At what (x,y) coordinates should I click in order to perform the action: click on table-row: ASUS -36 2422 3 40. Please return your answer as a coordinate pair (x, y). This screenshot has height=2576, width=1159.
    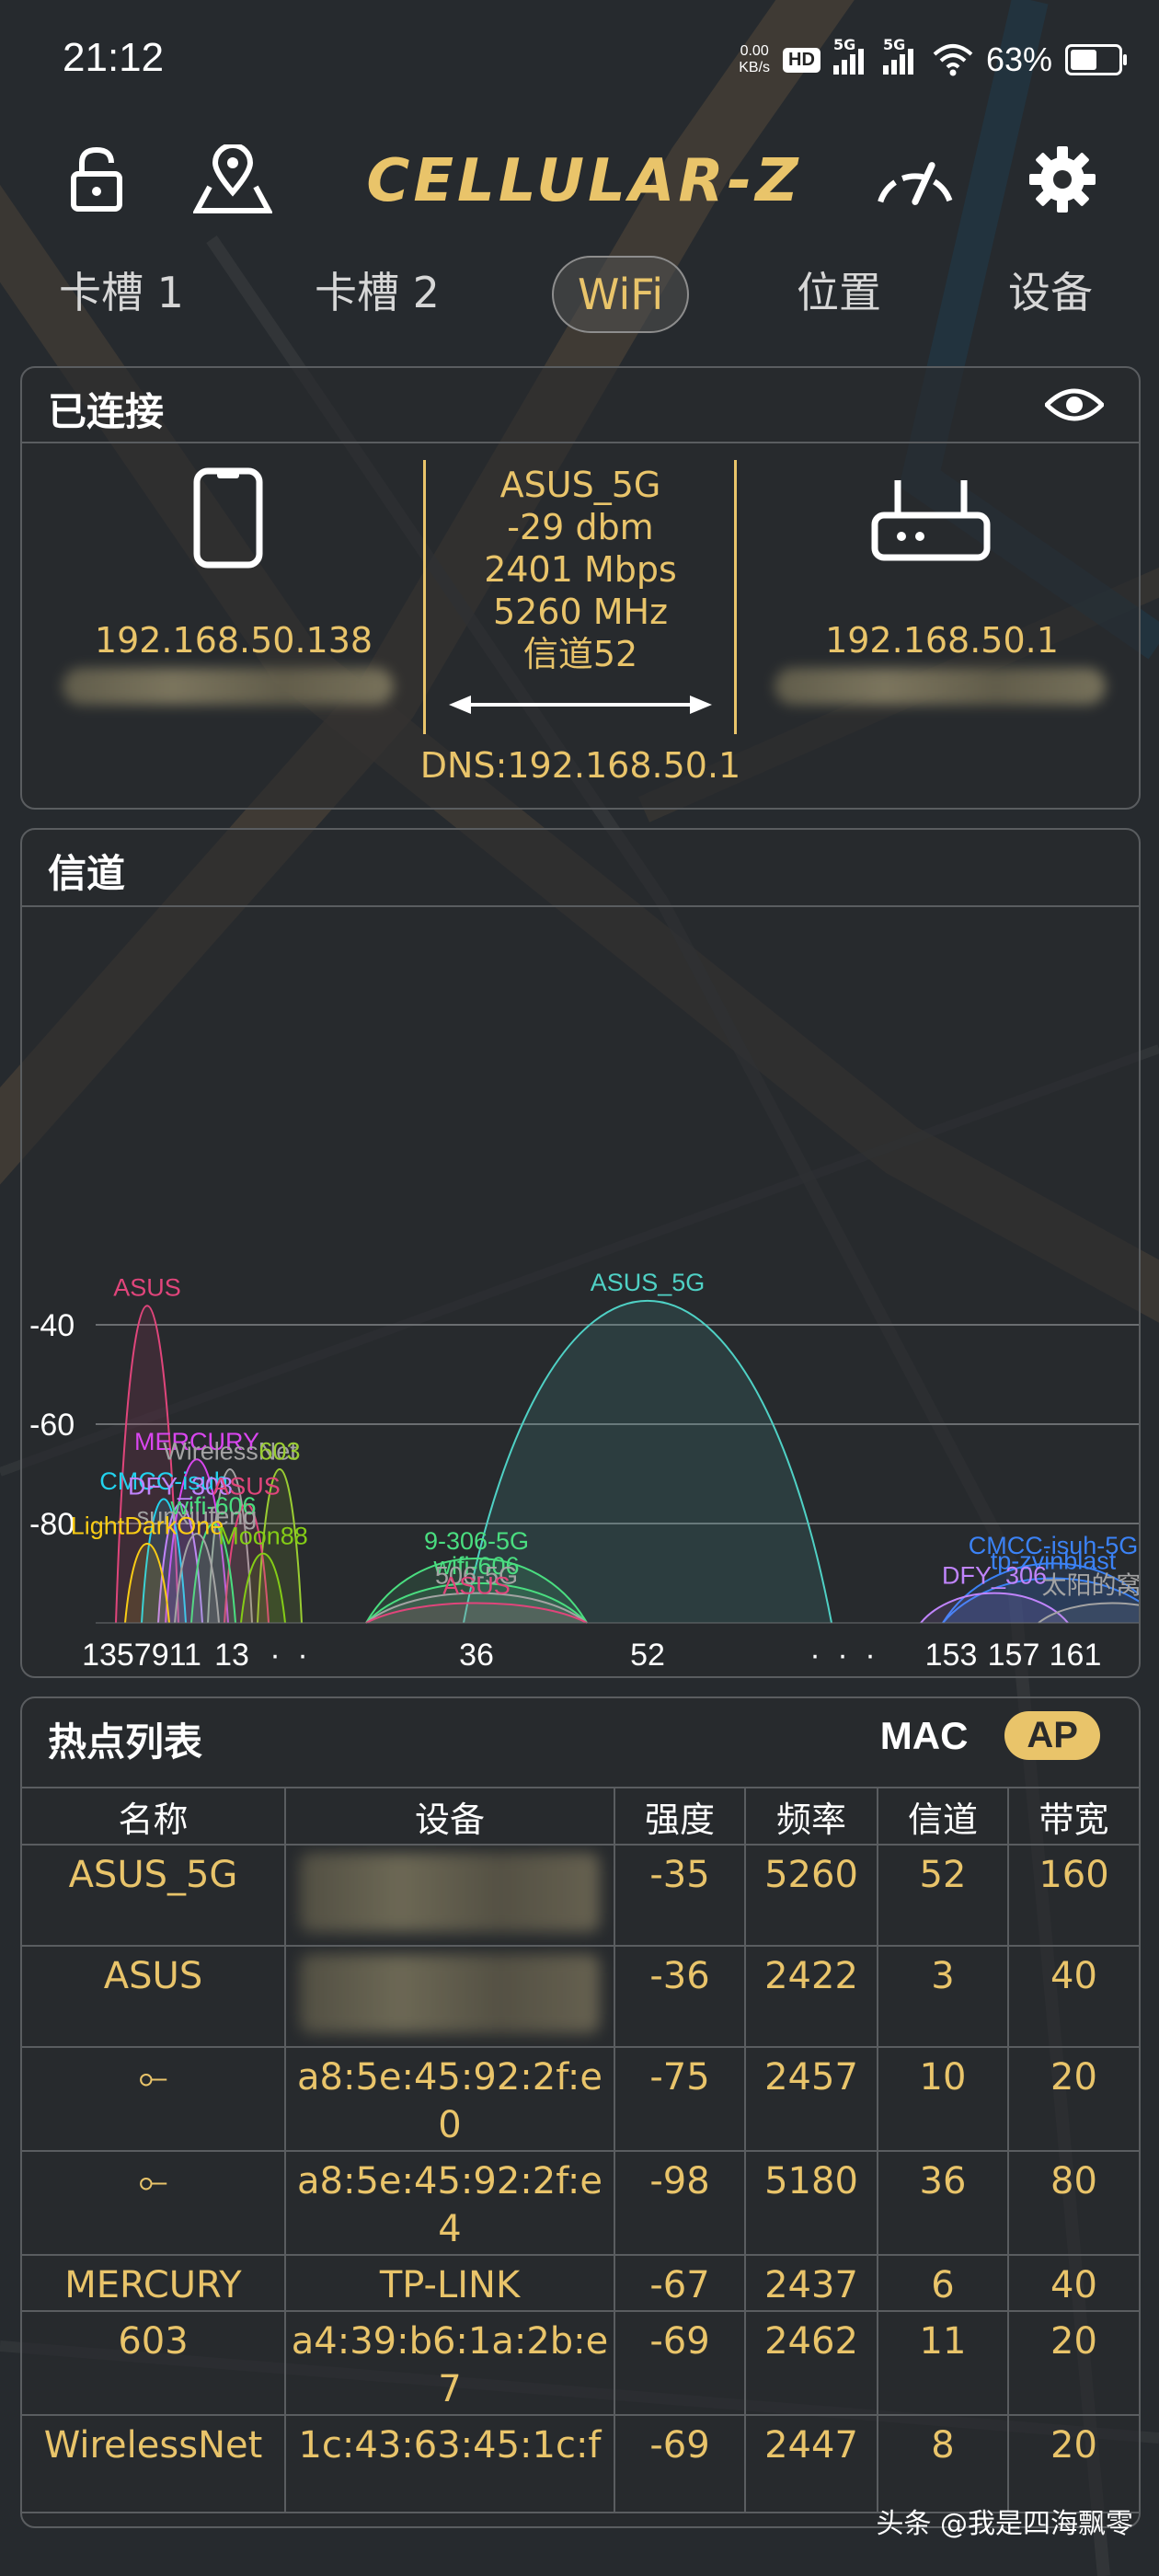
    Looking at the image, I should click on (580, 1997).